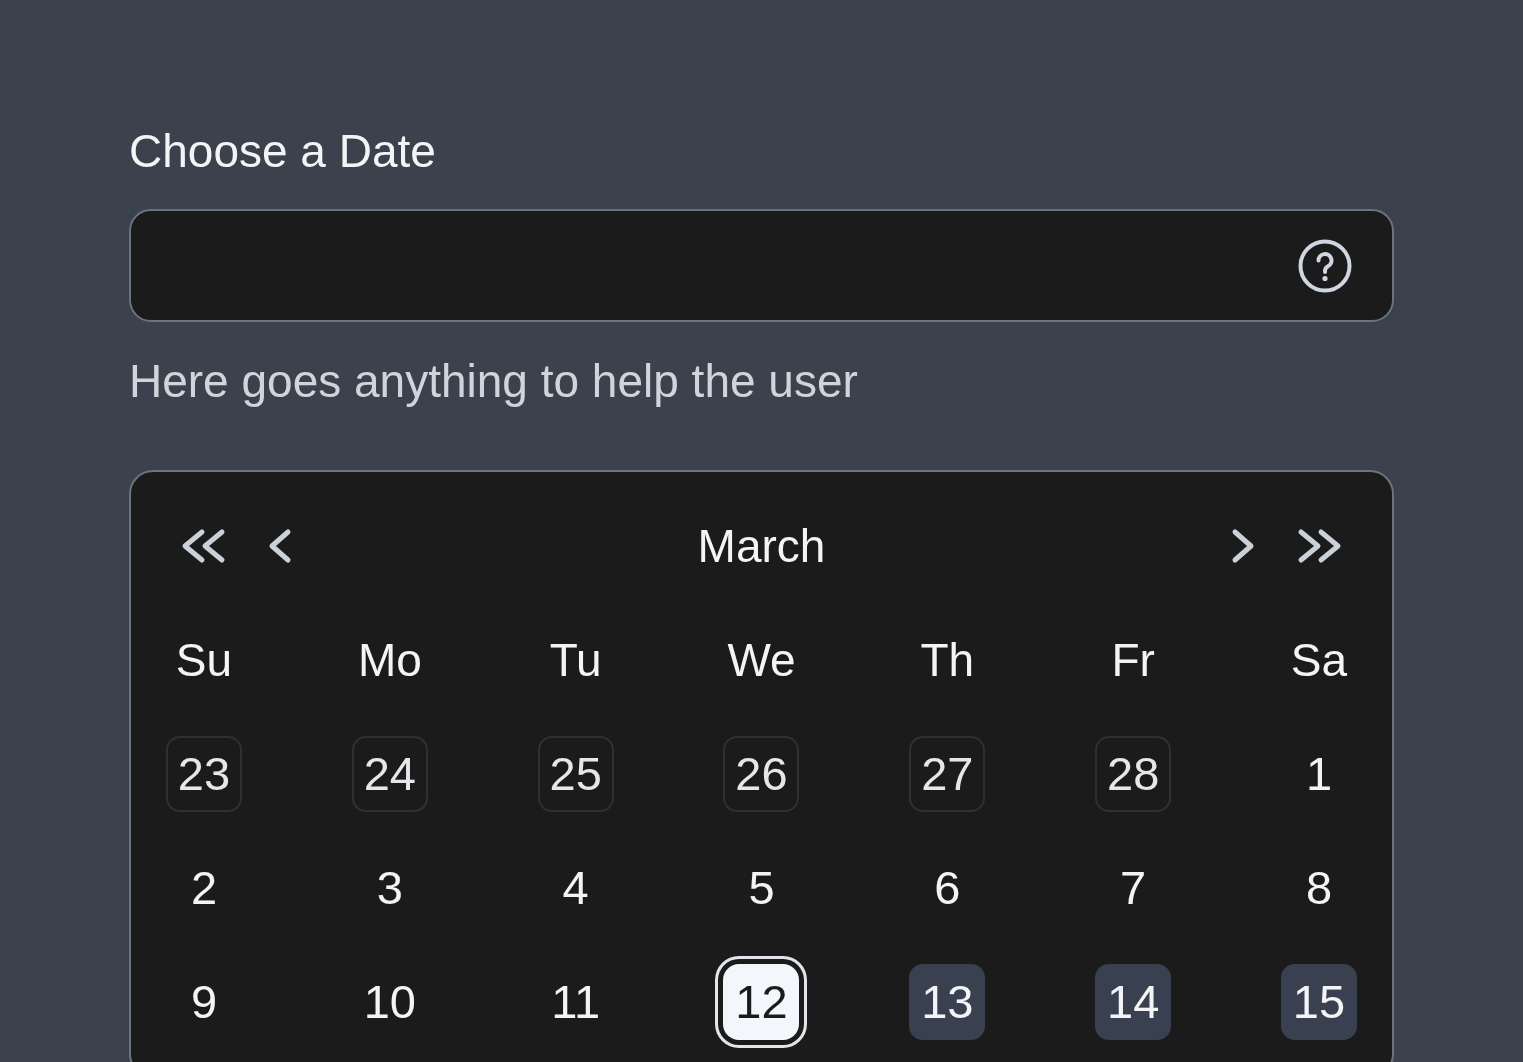 The height and width of the screenshot is (1062, 1523). What do you see at coordinates (1133, 660) in the screenshot?
I see `weekday-label: Fr` at bounding box center [1133, 660].